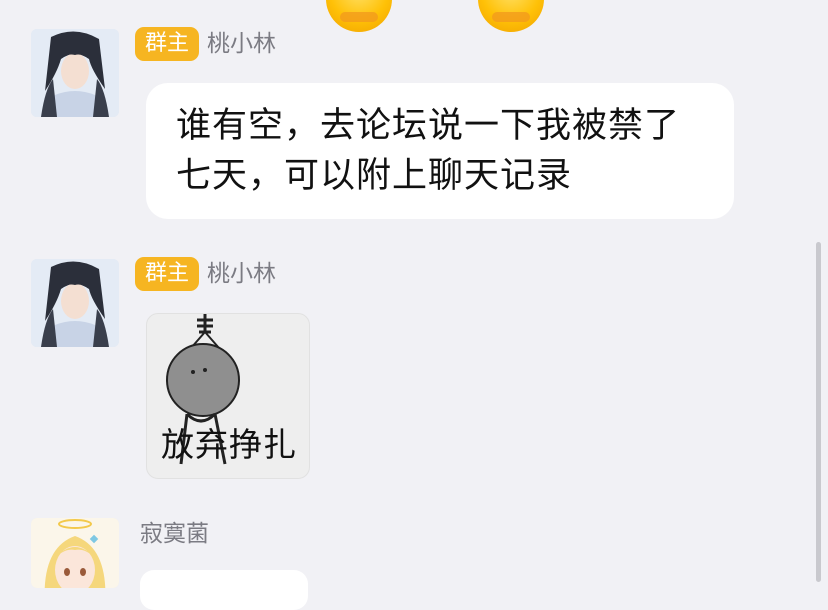  I want to click on scrollbar, so click(818, 412).